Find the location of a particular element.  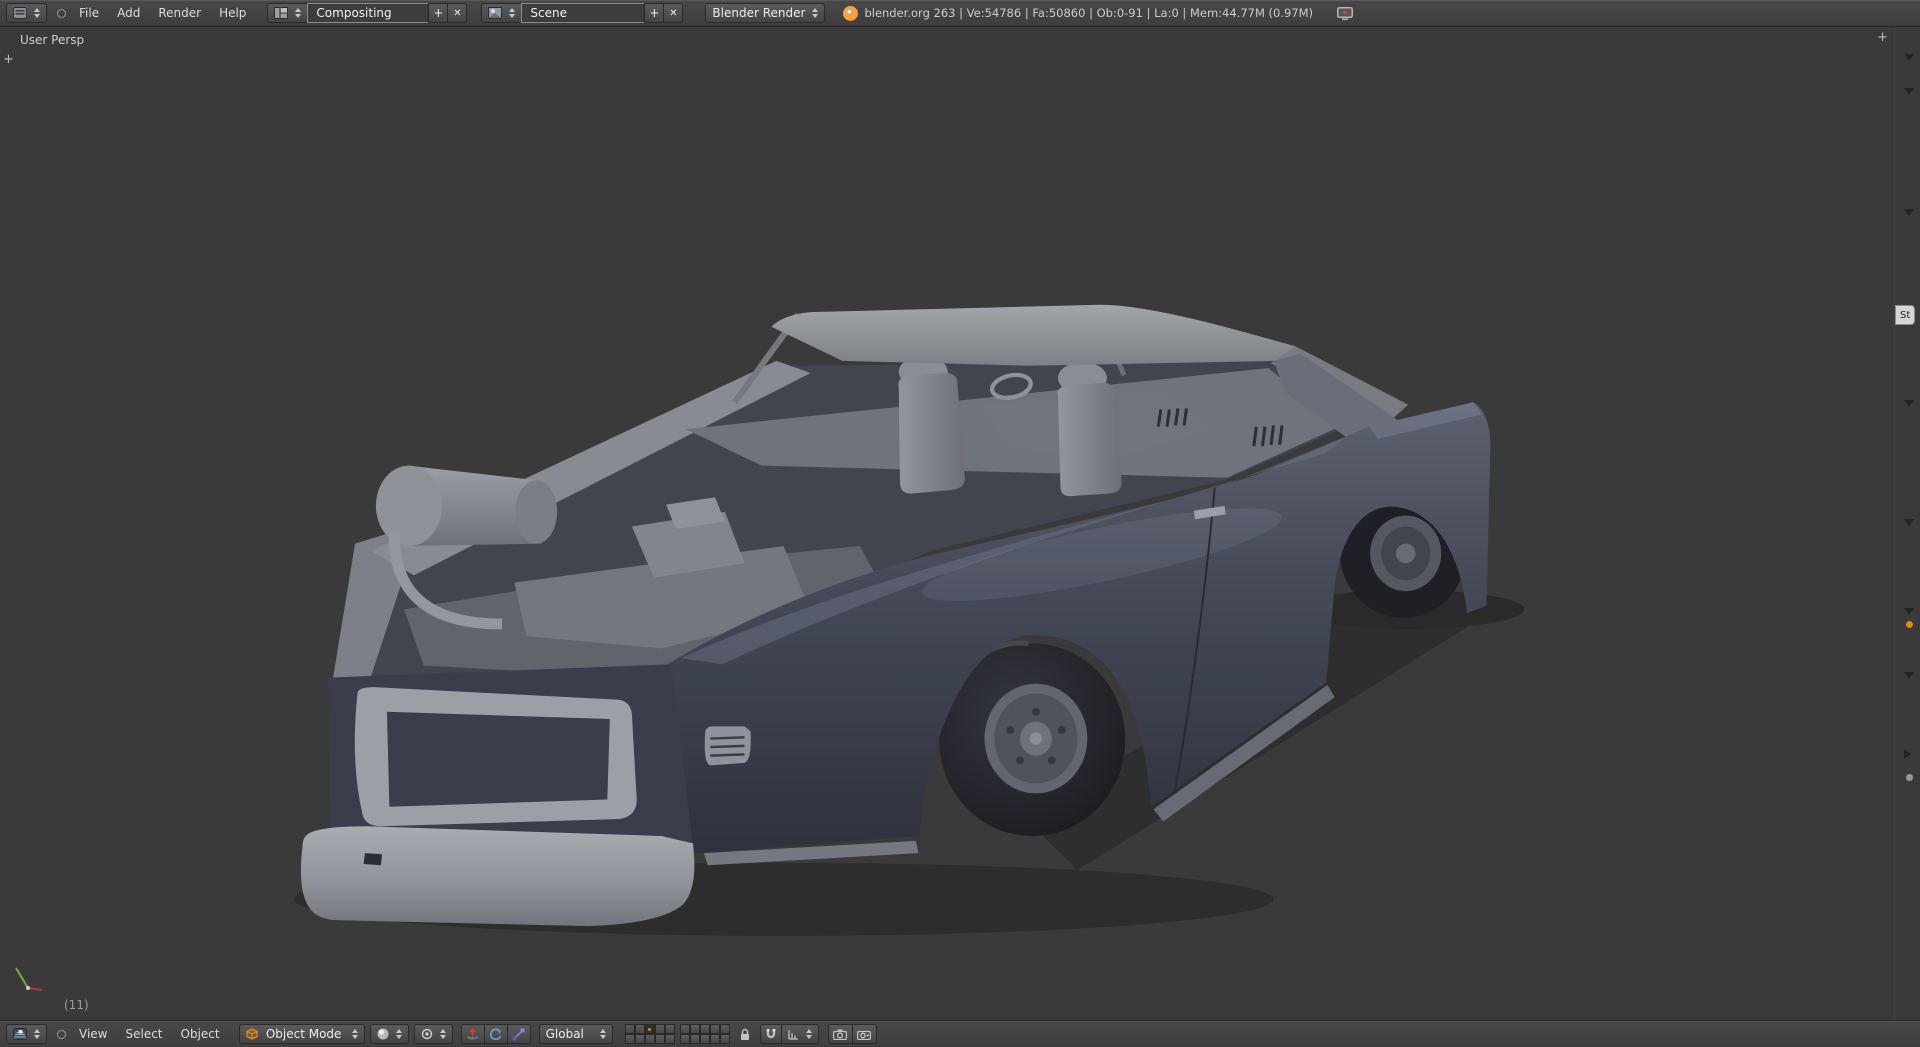

scene-browse-button is located at coordinates (502, 13).